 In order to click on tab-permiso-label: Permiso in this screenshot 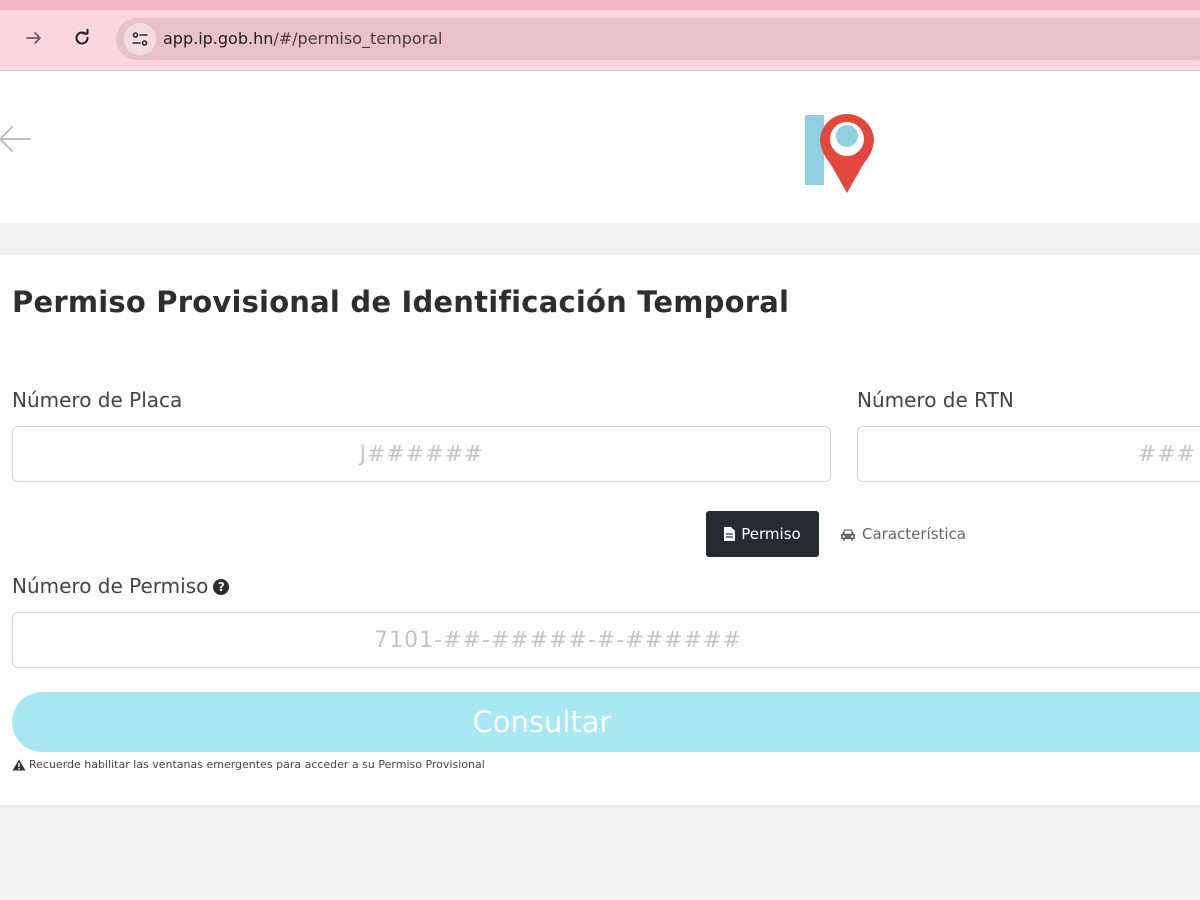, I will do `click(771, 534)`.